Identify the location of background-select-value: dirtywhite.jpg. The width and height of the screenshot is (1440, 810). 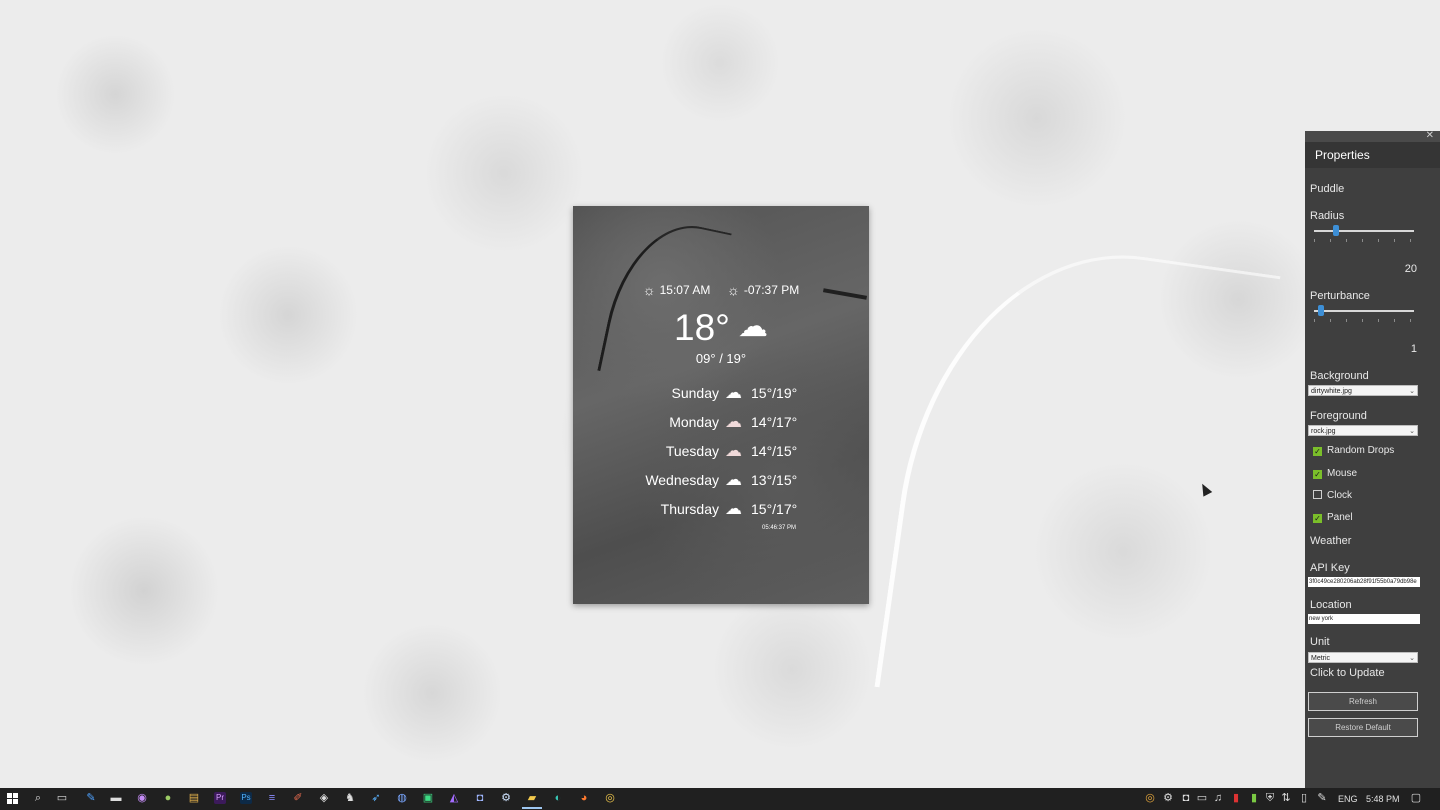
(1331, 391).